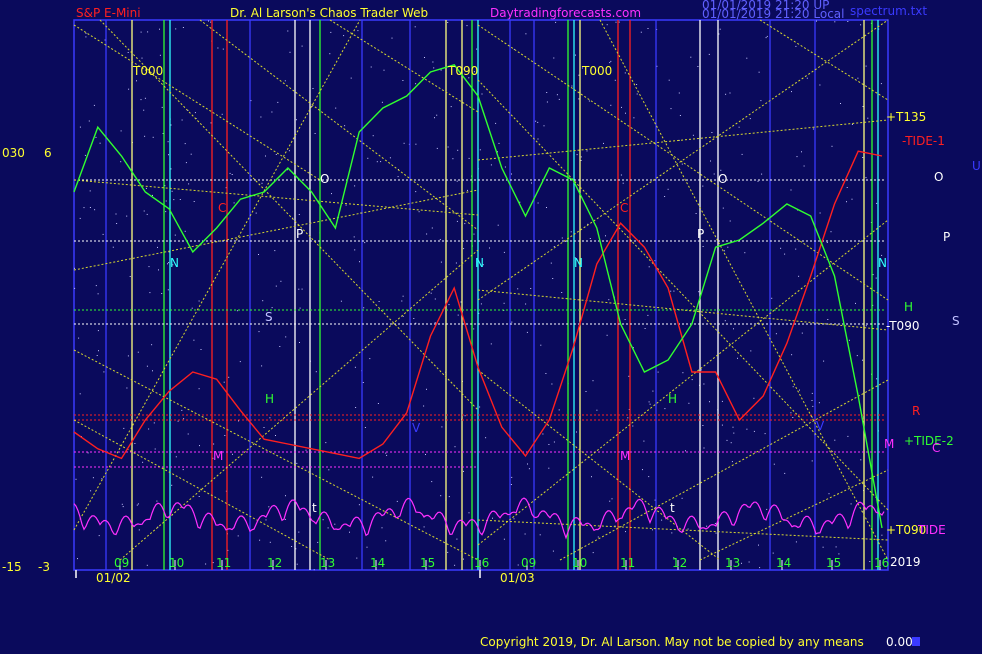  Describe the element at coordinates (44, 567) in the screenshot. I see `y-axis-label: -3` at that location.